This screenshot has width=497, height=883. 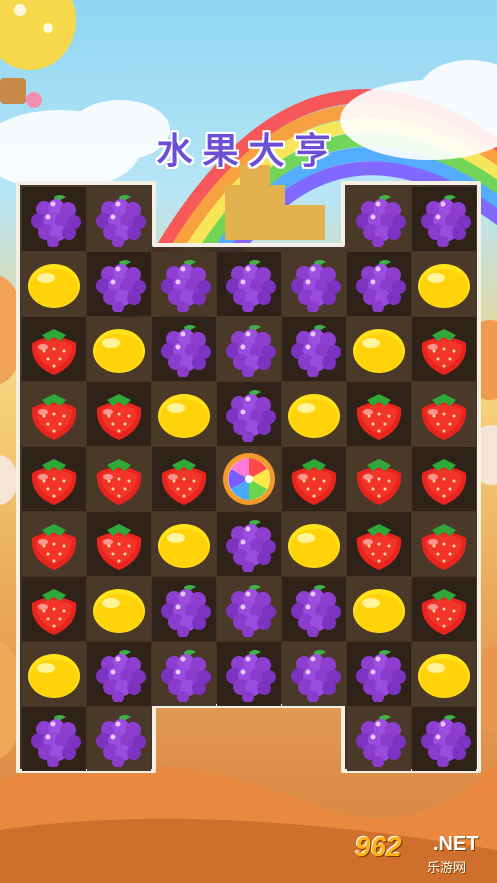 I want to click on site-watermark: 962 .NET 乐游网, so click(x=423, y=853).